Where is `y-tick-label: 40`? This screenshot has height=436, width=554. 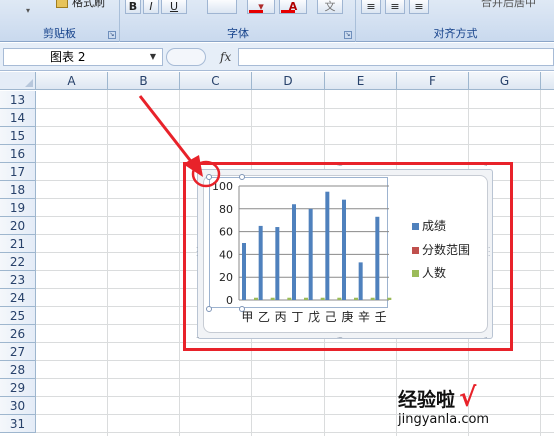 y-tick-label: 40 is located at coordinates (226, 254).